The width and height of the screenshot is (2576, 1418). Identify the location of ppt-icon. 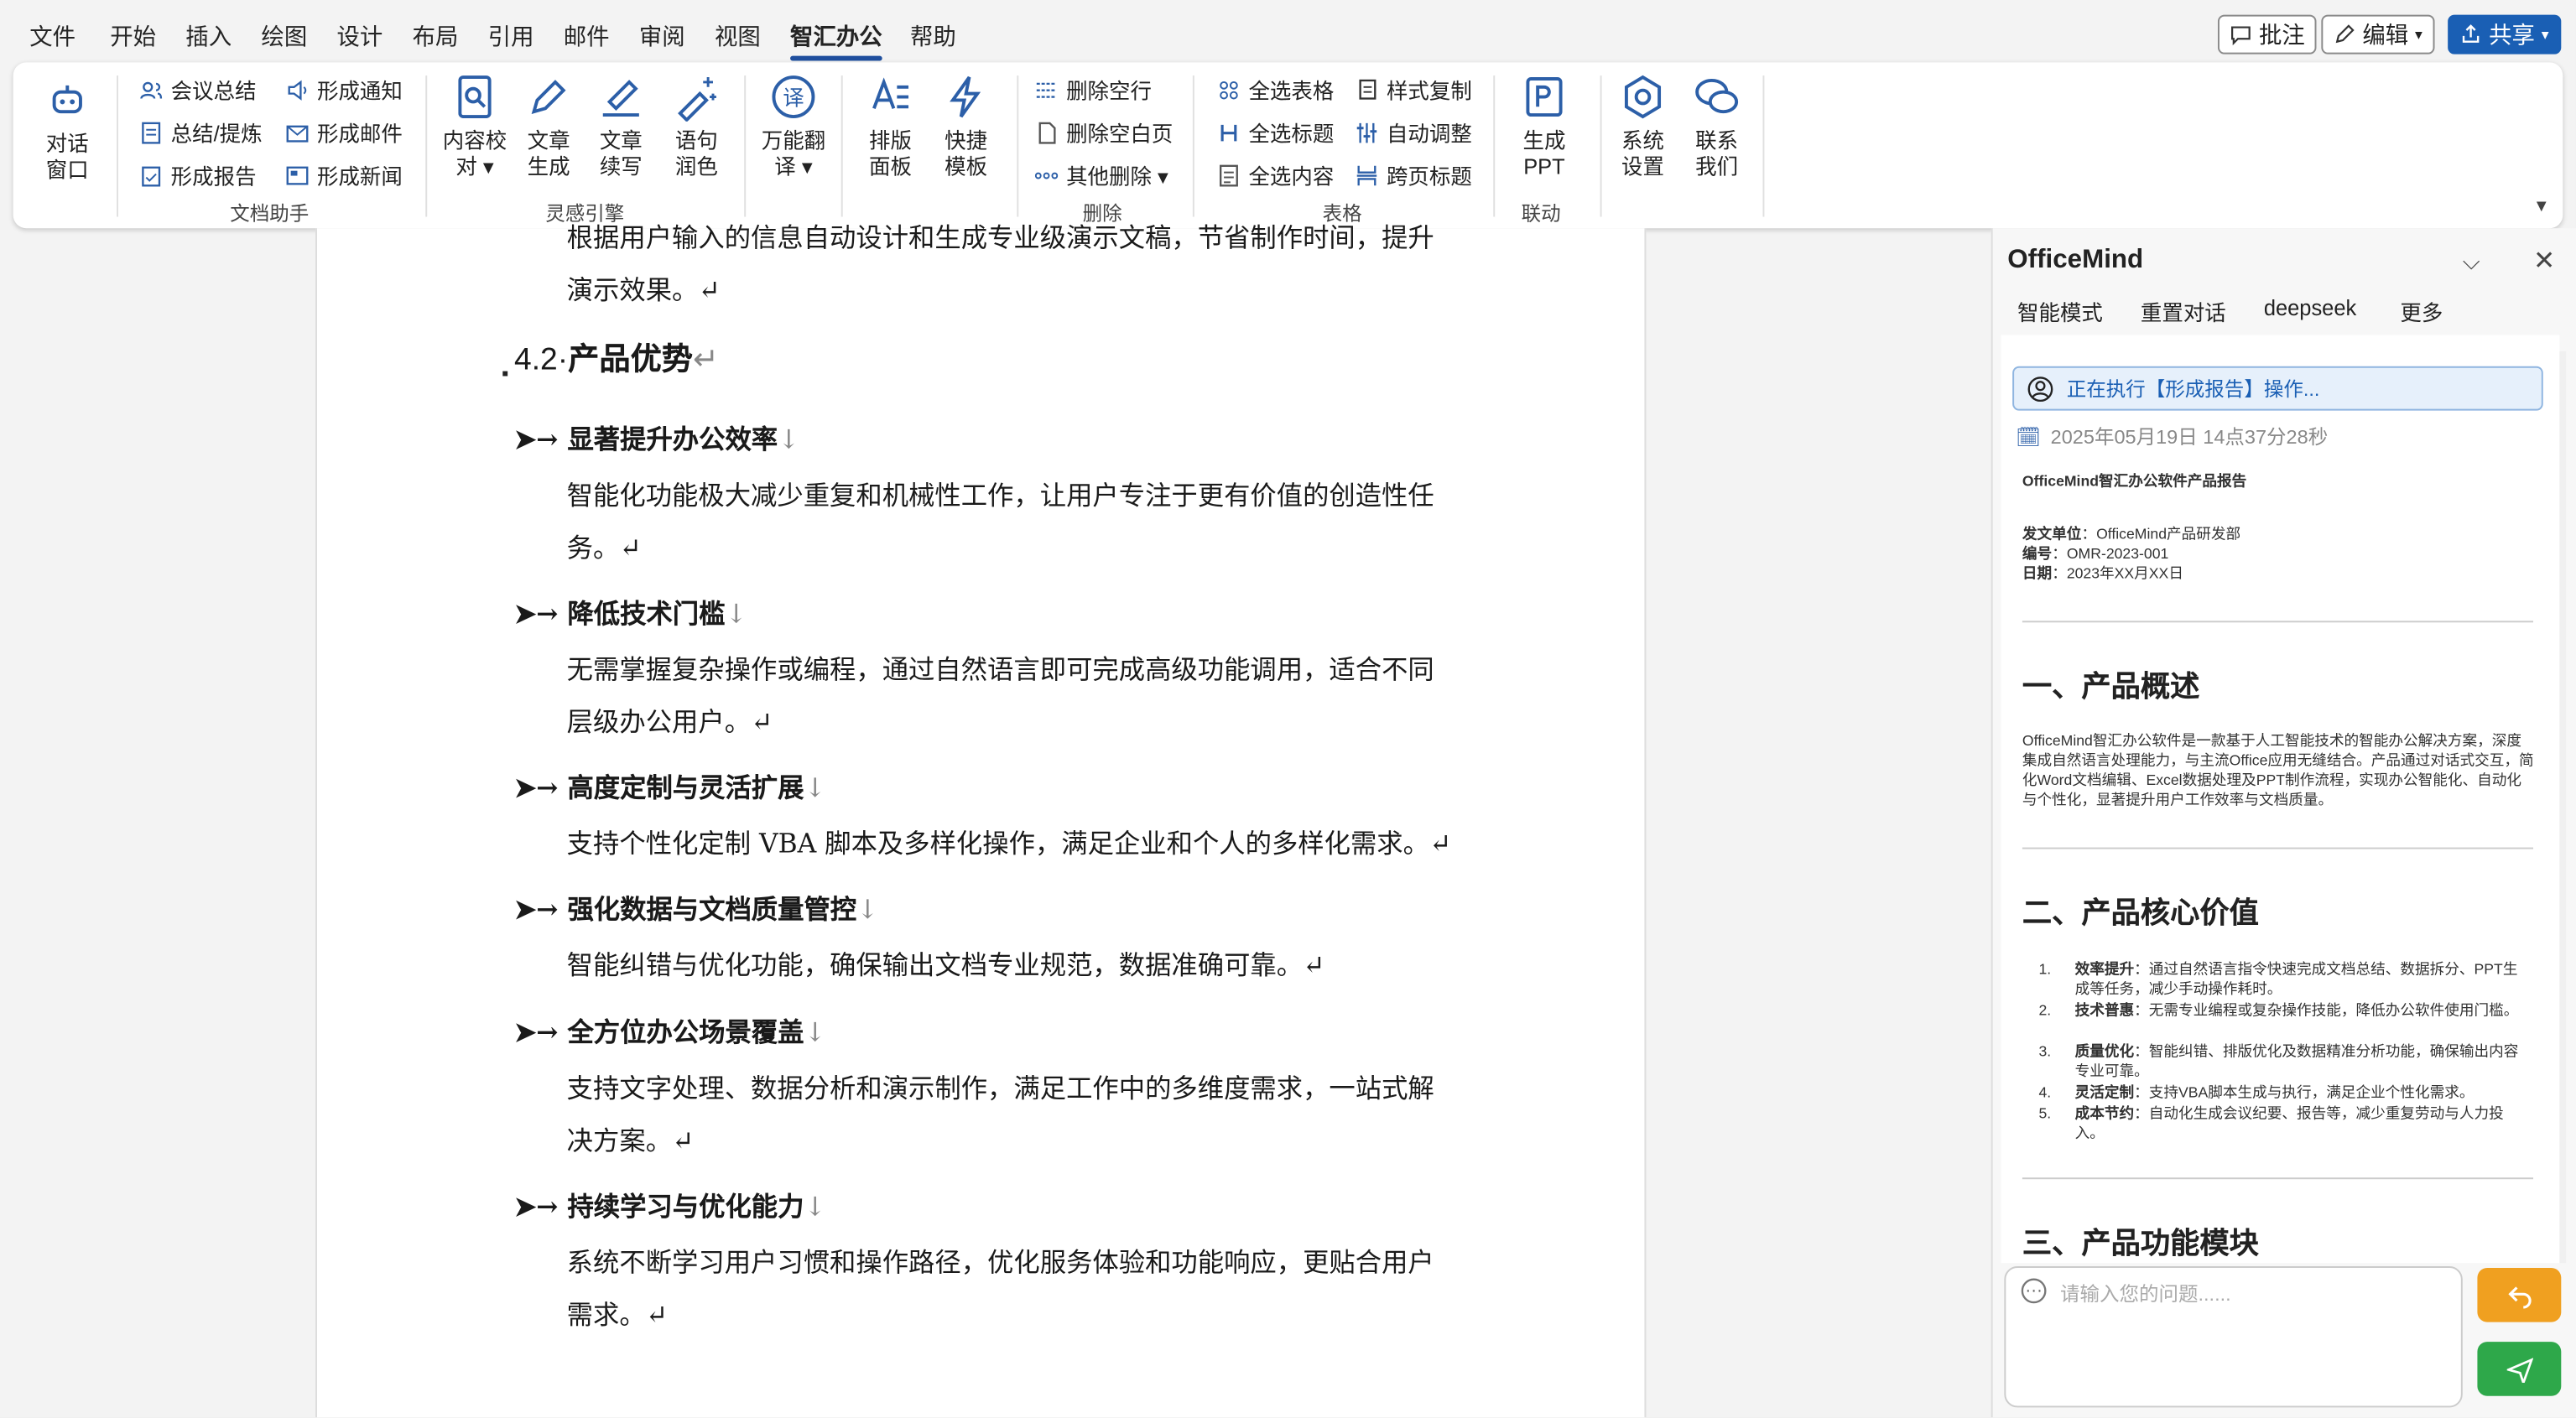
(1544, 97).